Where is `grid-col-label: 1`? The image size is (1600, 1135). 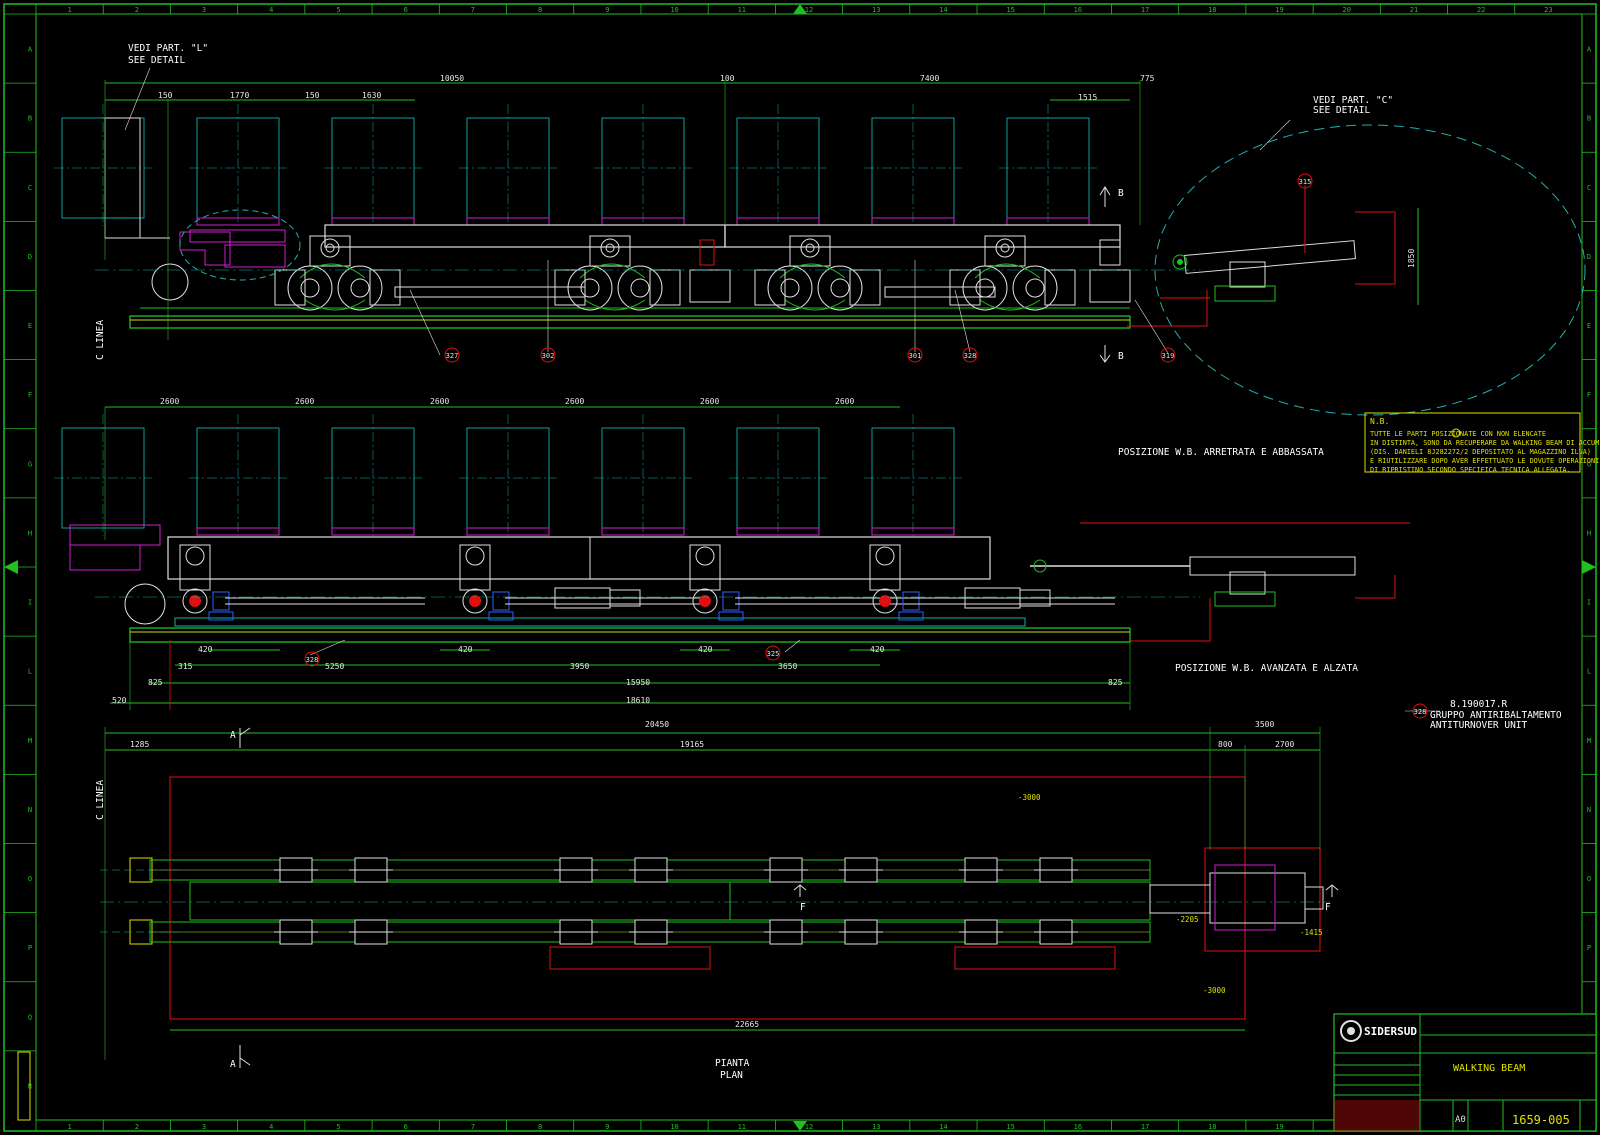 grid-col-label: 1 is located at coordinates (69, 1127).